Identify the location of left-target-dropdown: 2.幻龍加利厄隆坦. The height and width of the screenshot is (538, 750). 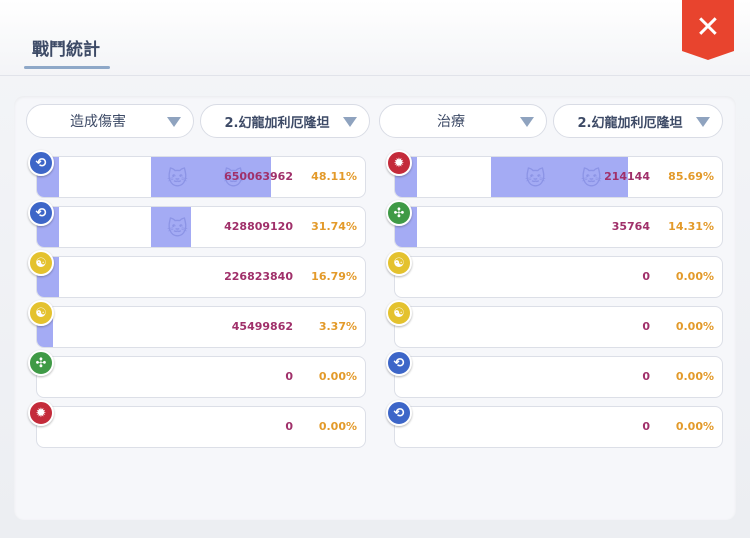
(285, 121).